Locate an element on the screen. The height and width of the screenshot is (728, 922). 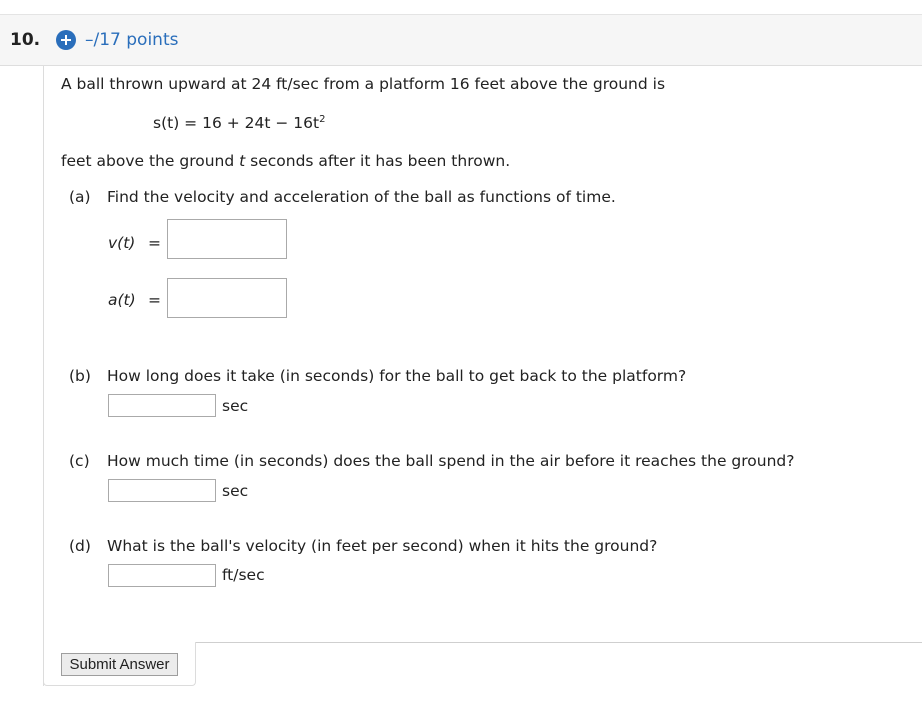
acceleration-input is located at coordinates (227, 298).